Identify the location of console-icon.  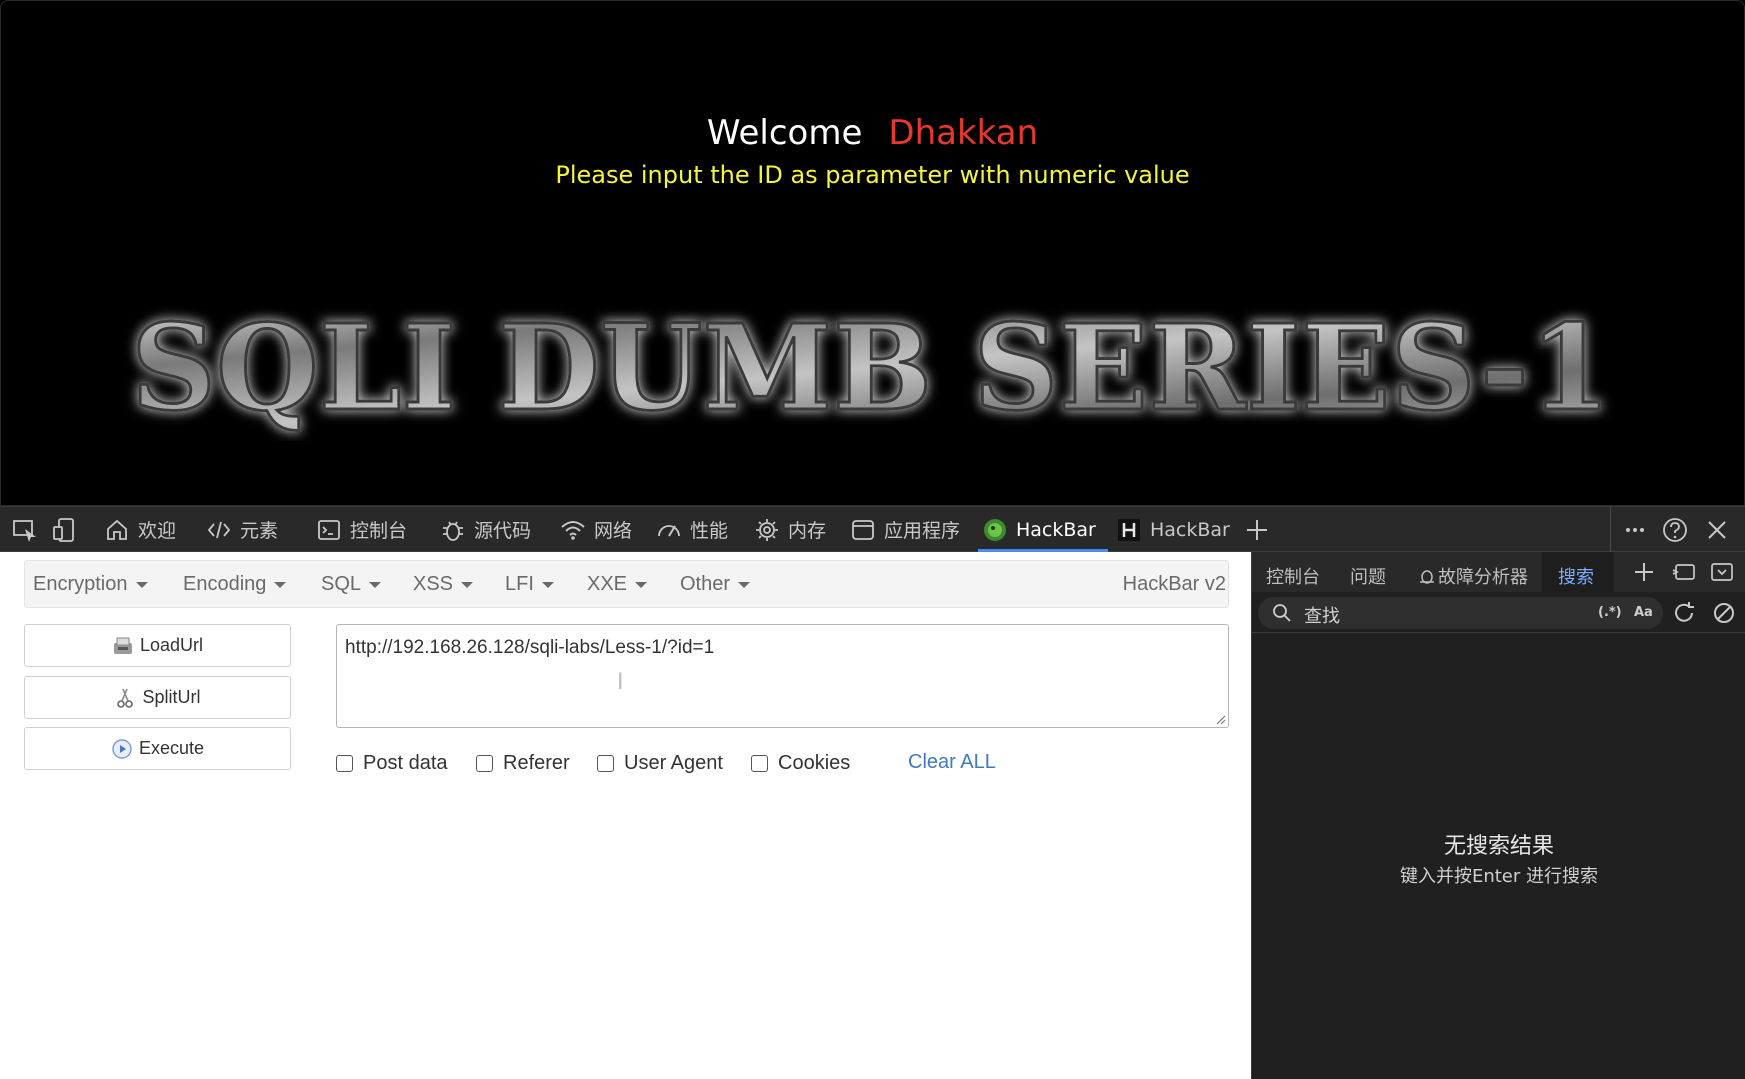
(329, 529).